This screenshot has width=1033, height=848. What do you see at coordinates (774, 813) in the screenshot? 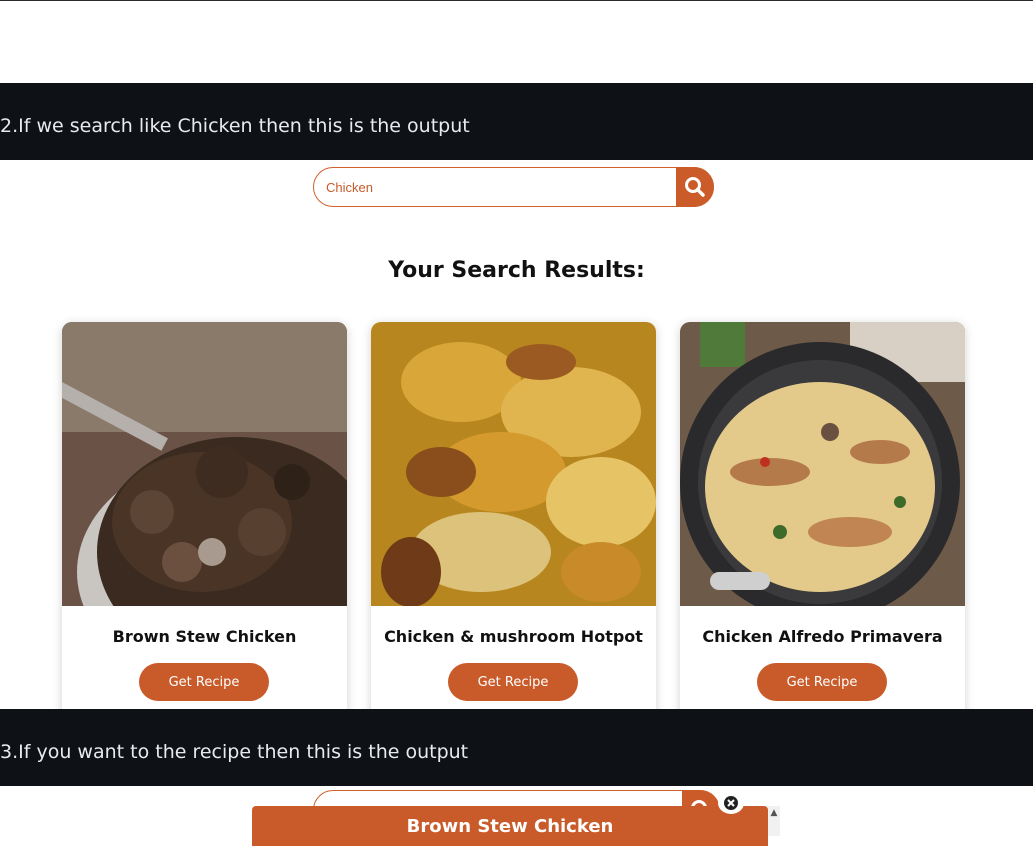
I see `chevron-up-icon: ▲` at bounding box center [774, 813].